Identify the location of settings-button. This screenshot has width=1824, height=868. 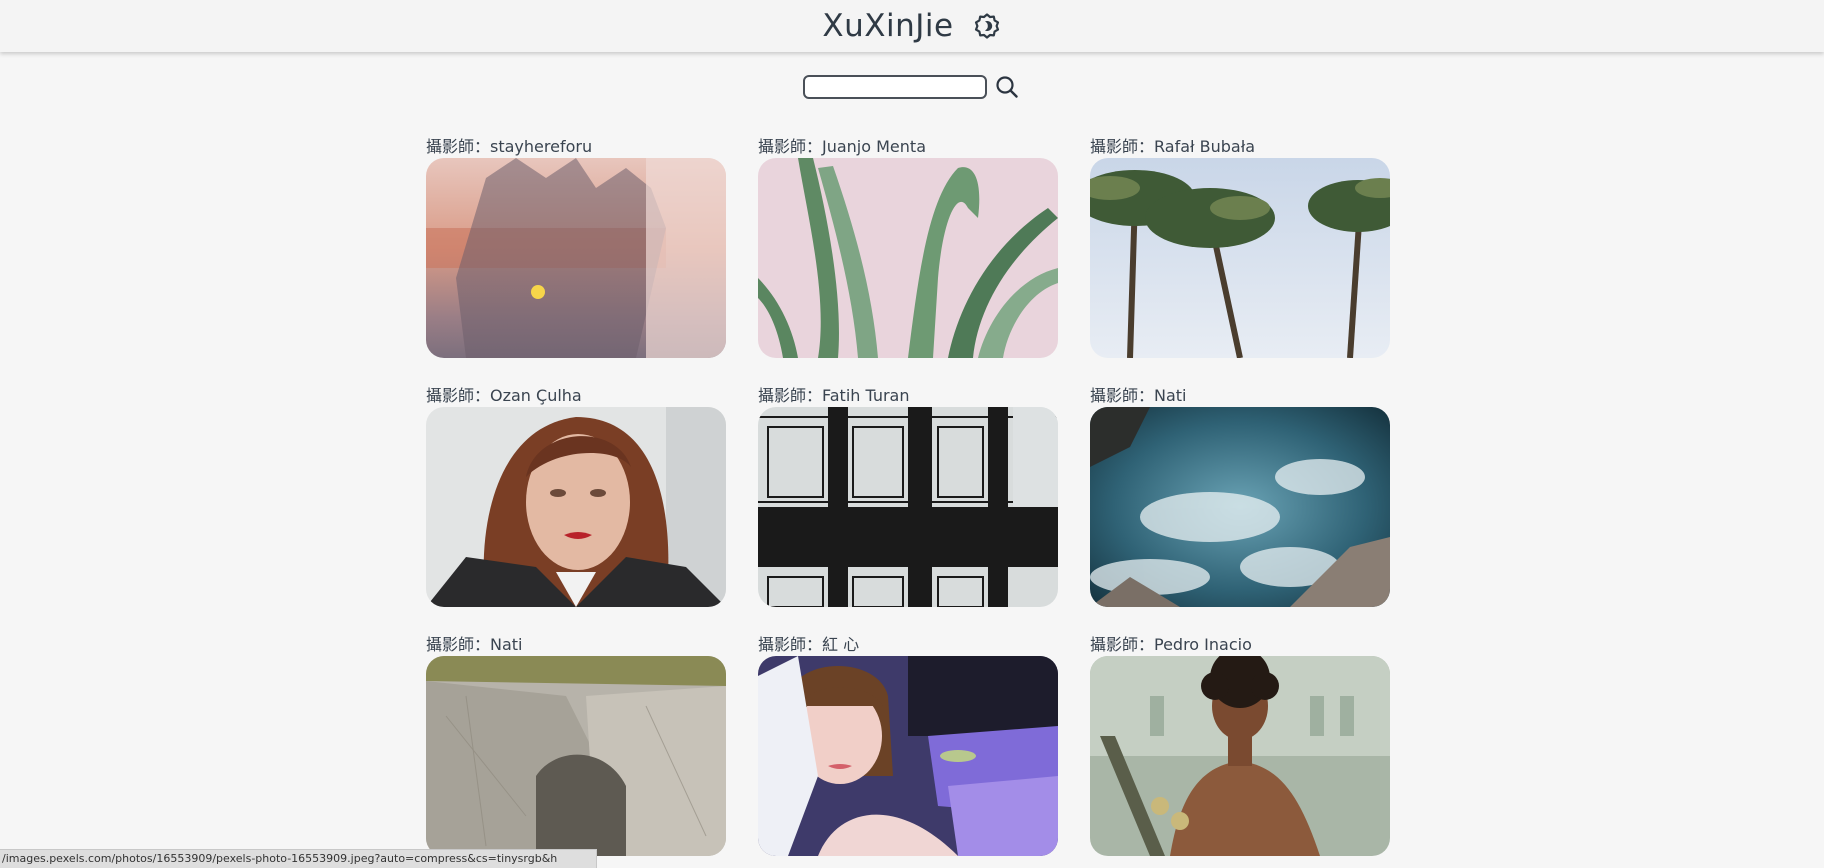
(987, 26).